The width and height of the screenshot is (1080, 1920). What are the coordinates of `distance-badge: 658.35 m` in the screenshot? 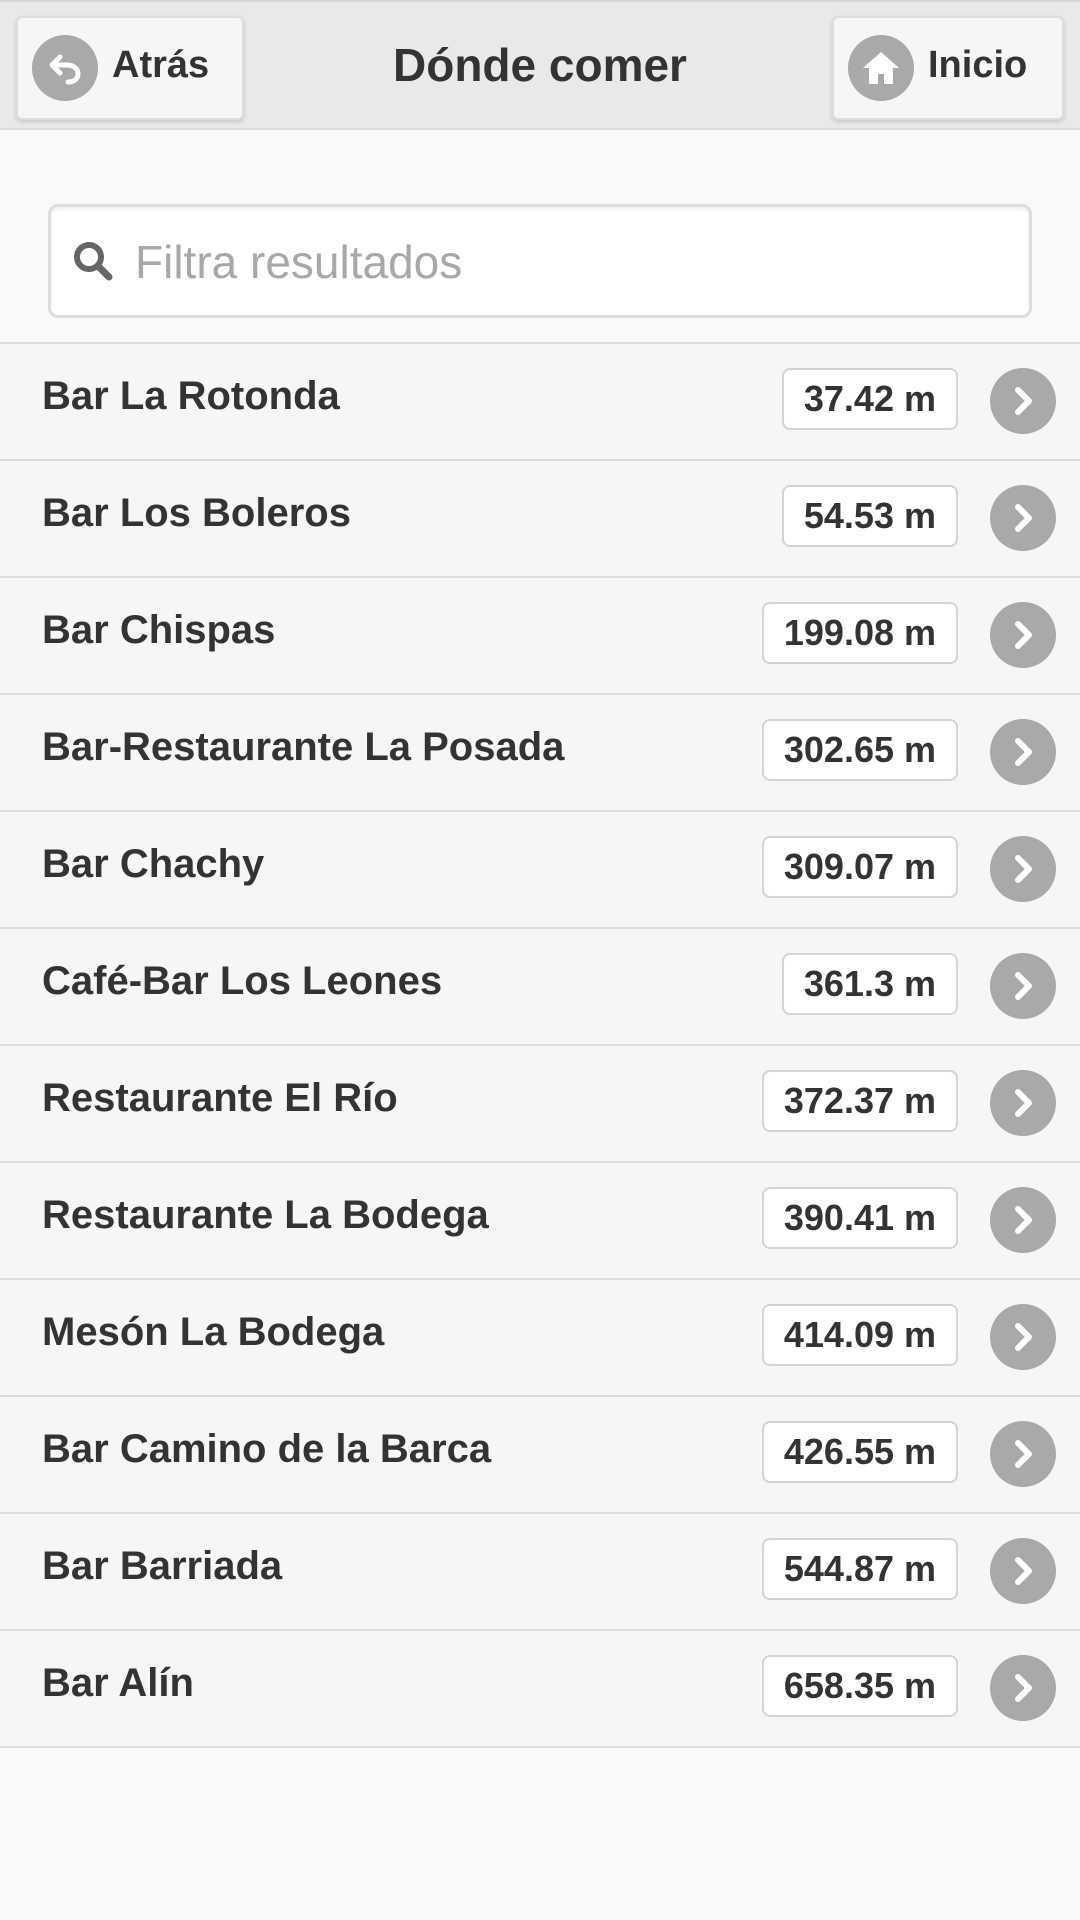 It's located at (859, 1686).